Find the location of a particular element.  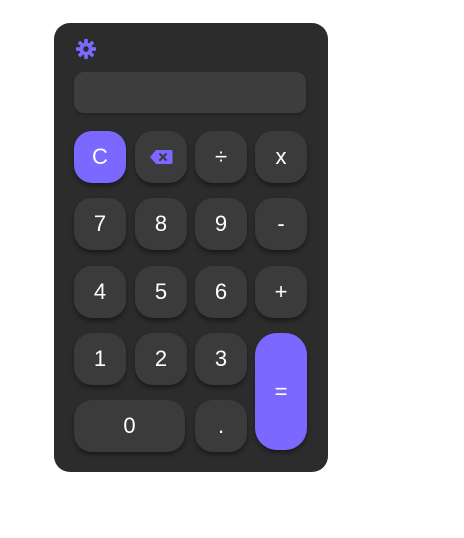

plus-button: + is located at coordinates (281, 292).